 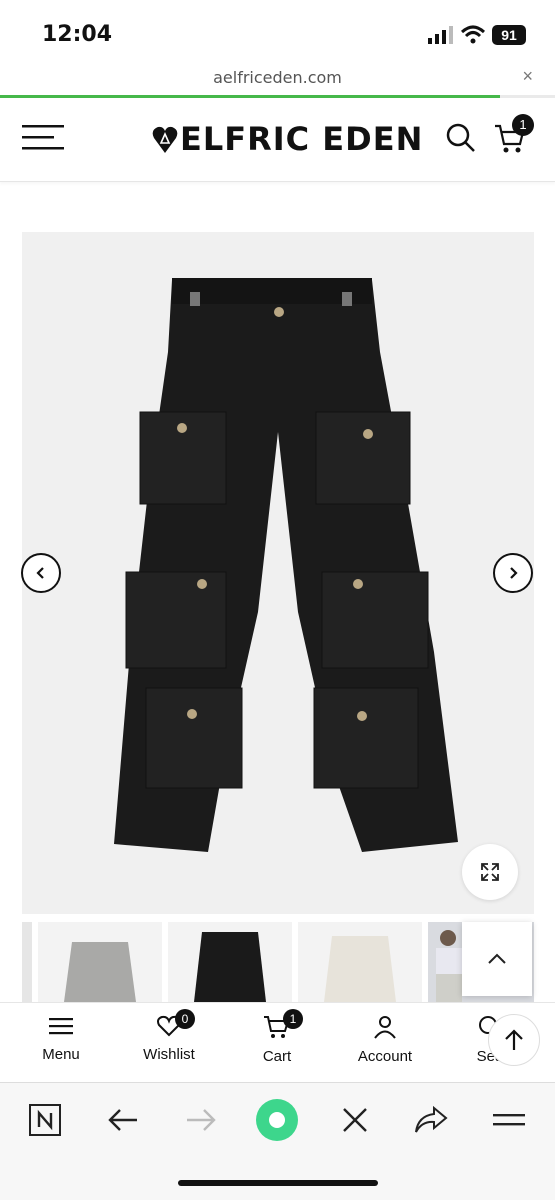 I want to click on search-icon, so click(x=461, y=138).